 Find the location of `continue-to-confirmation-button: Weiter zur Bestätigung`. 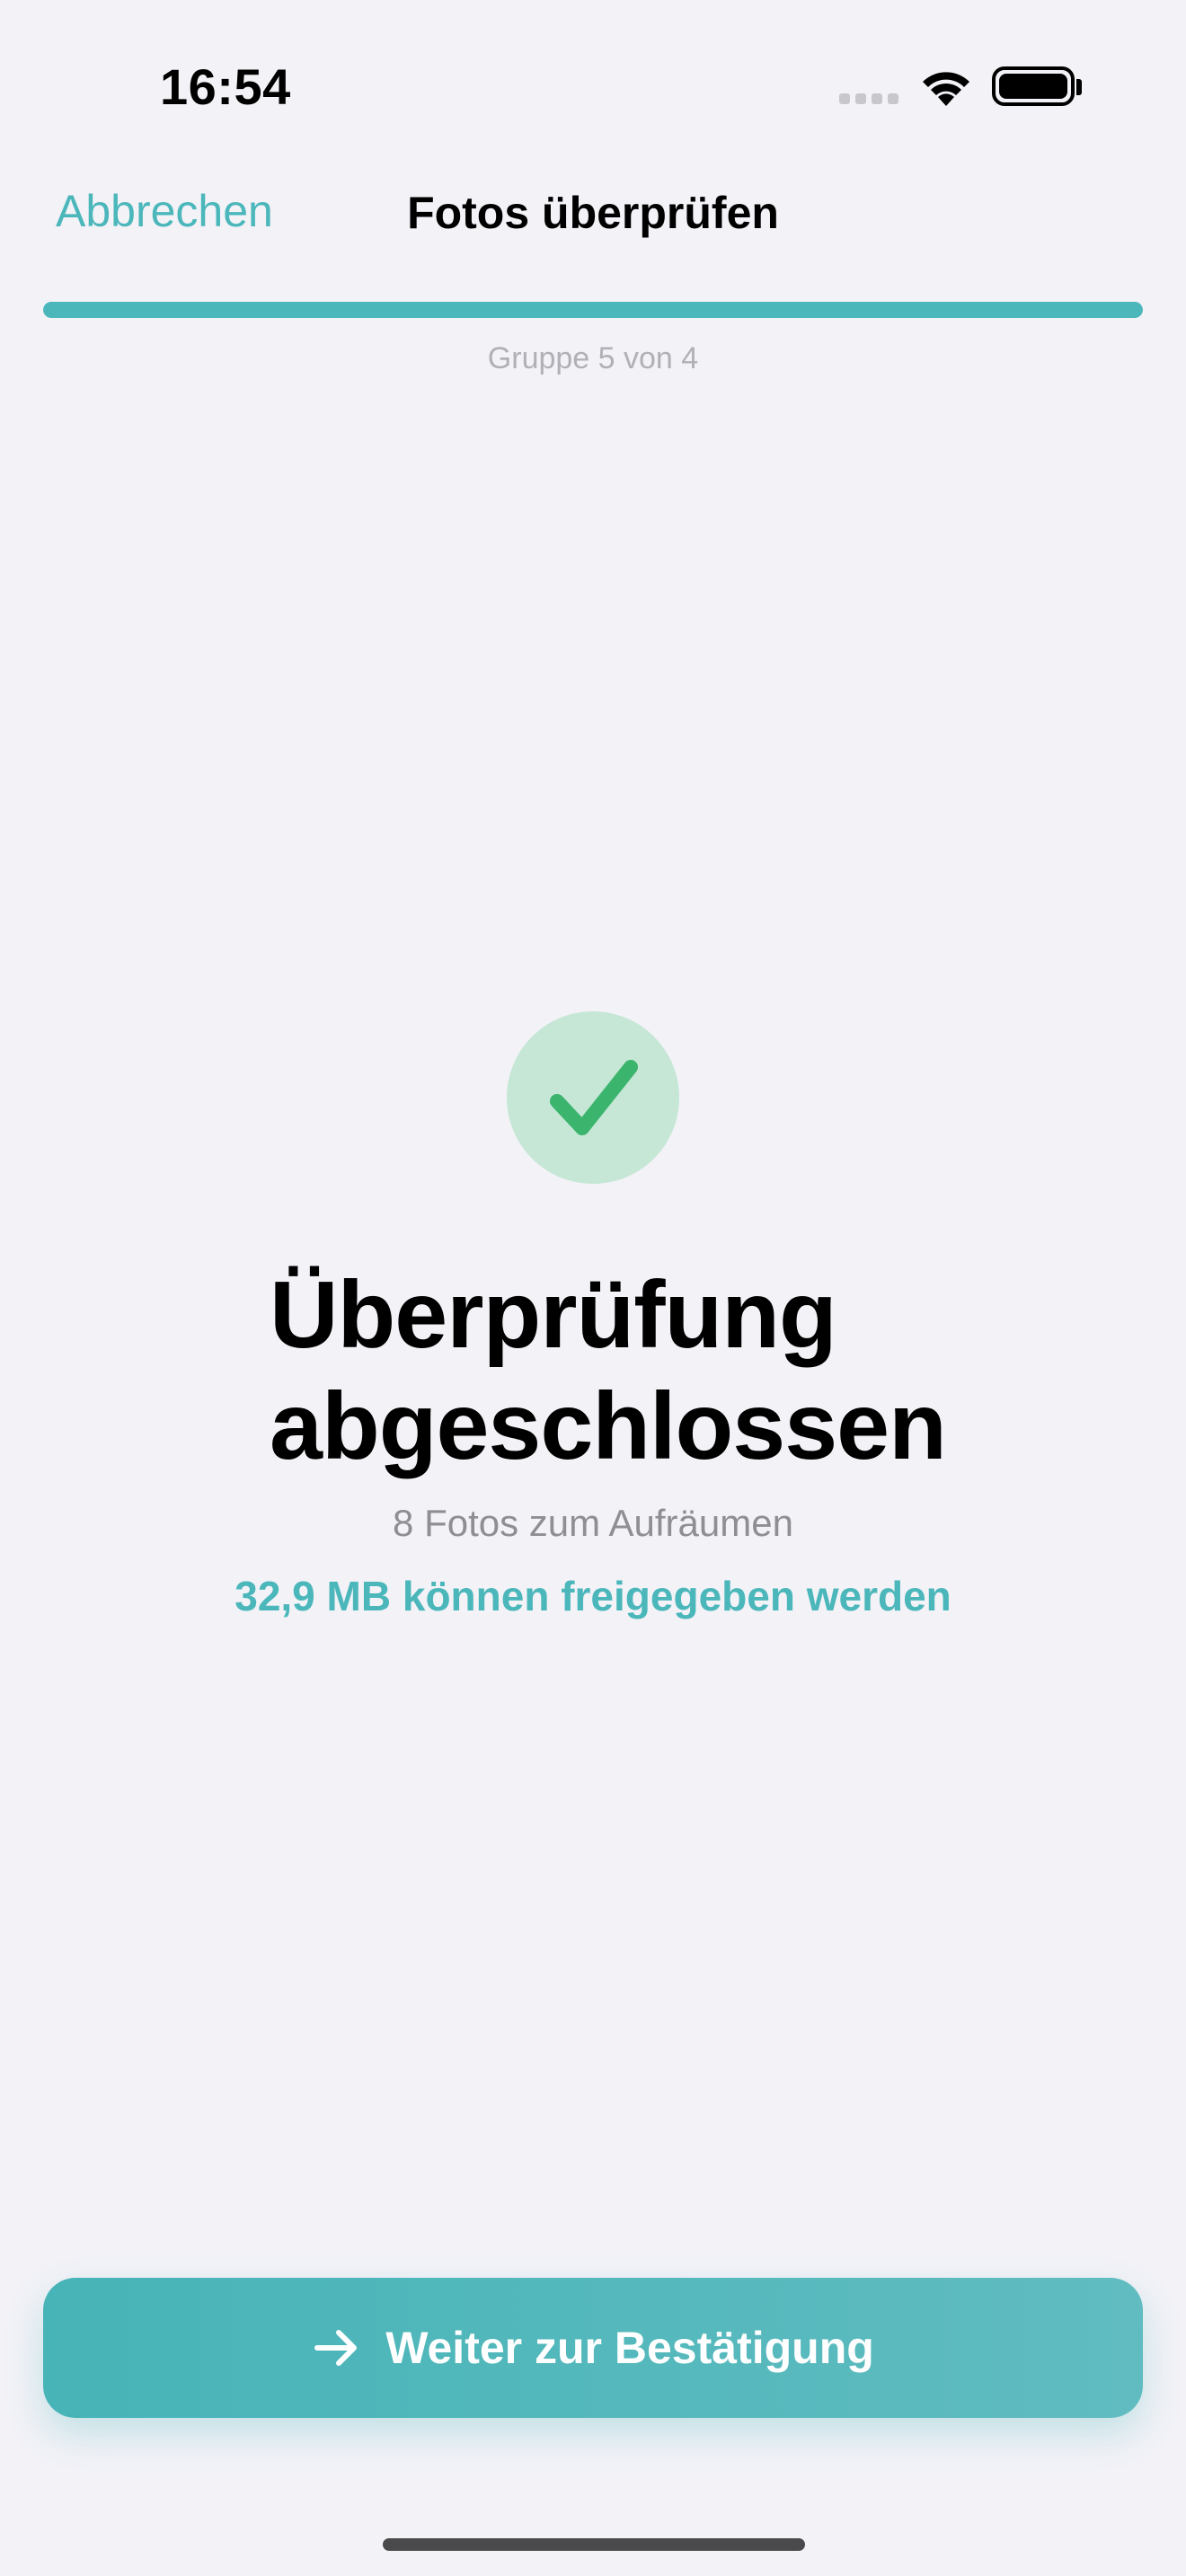

continue-to-confirmation-button: Weiter zur Bestätigung is located at coordinates (593, 2348).